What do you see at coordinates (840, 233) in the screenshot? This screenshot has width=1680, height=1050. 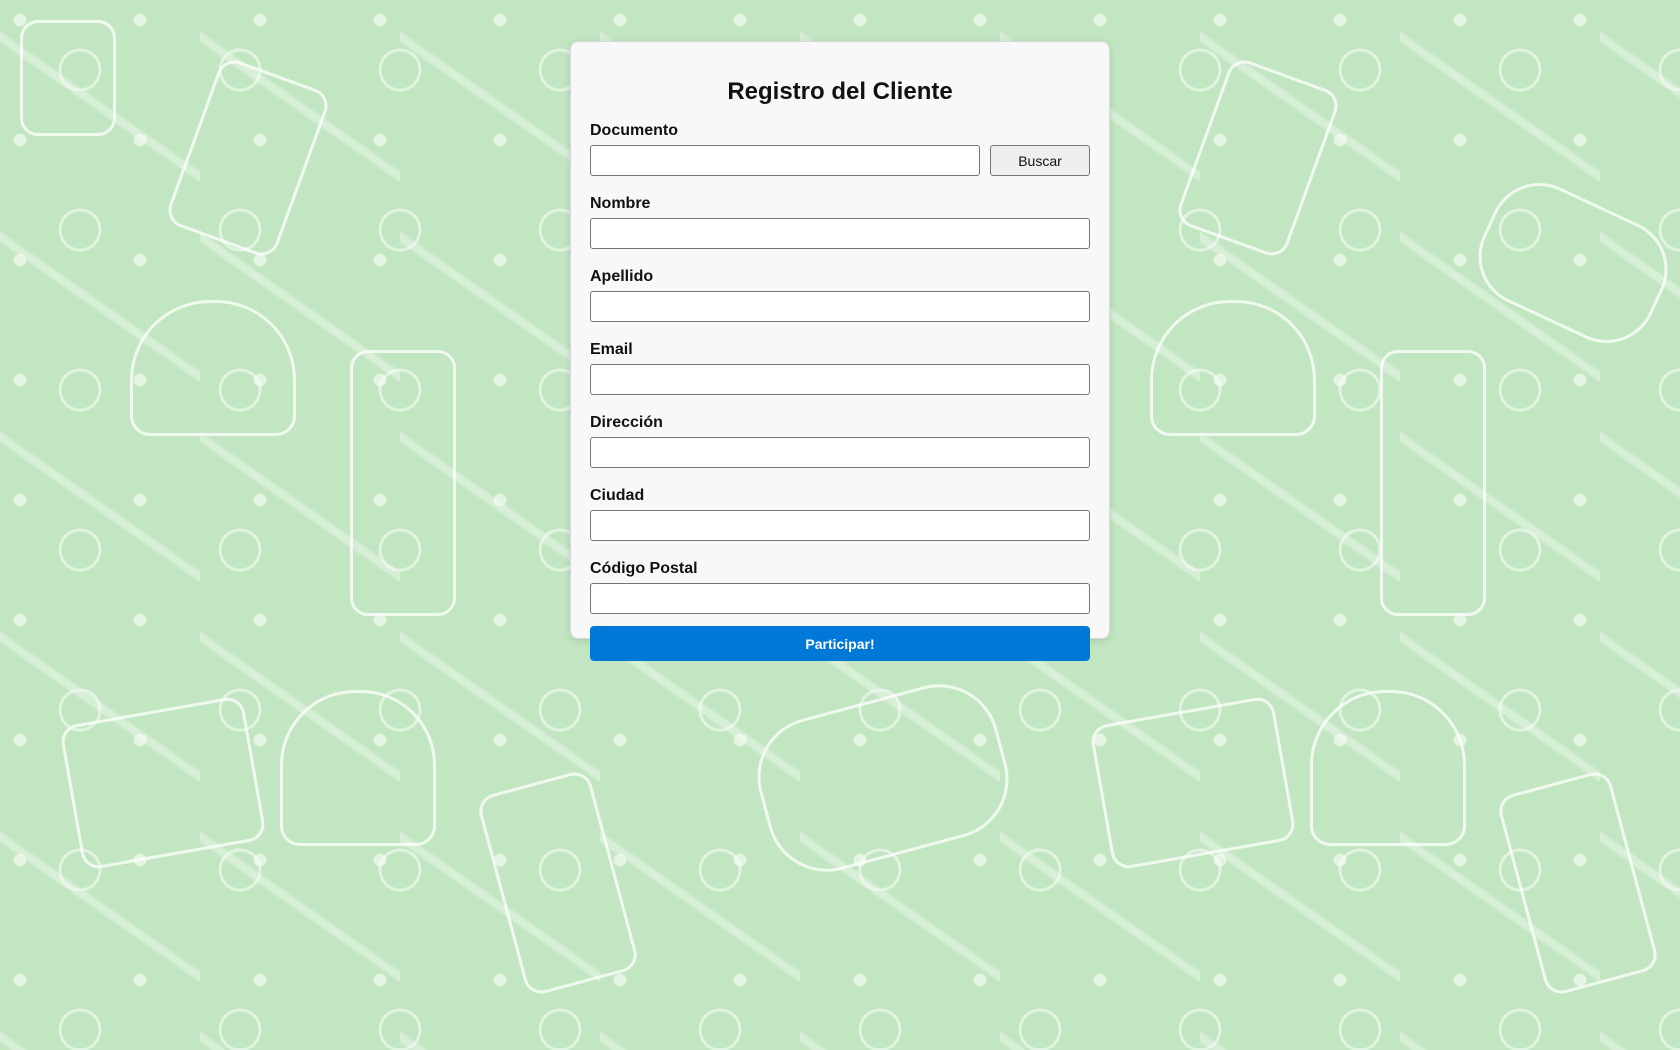 I see `nombre-input` at bounding box center [840, 233].